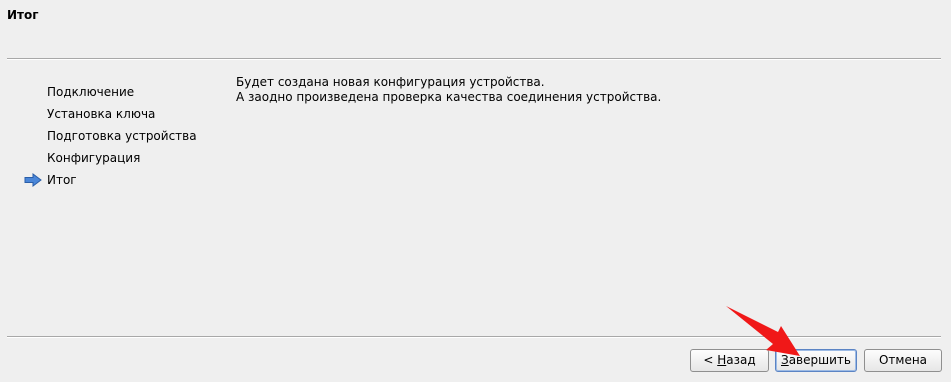 This screenshot has width=951, height=382. What do you see at coordinates (903, 360) in the screenshot?
I see `cancel-button: Отмена` at bounding box center [903, 360].